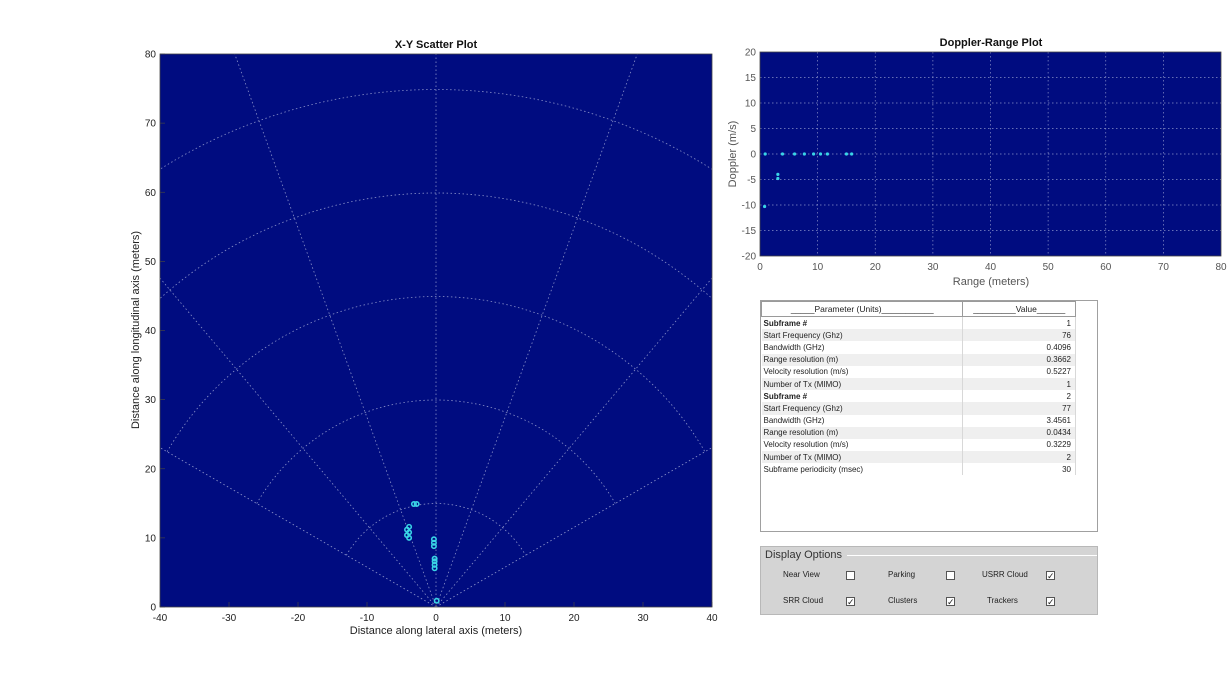 The image size is (1230, 683). I want to click on xy-x-tick-label: -10, so click(367, 618).